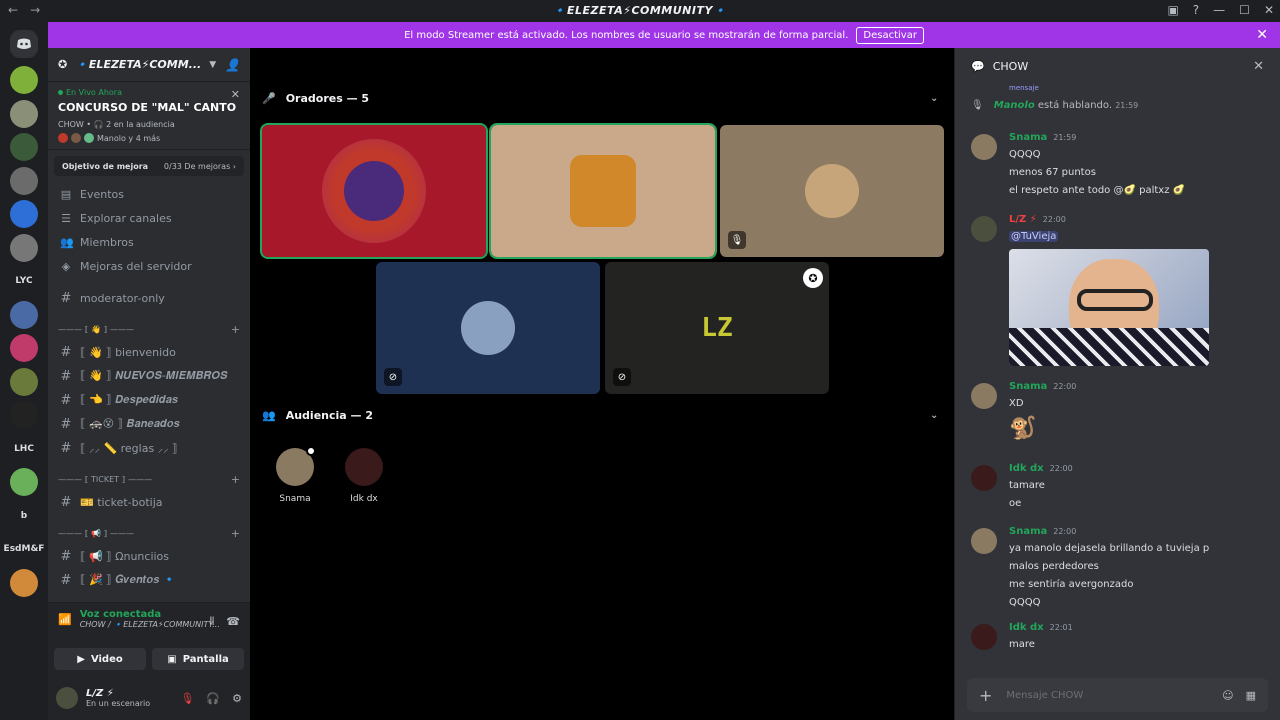 The width and height of the screenshot is (1280, 720). I want to click on apps-icon: ▦, so click(1251, 695).